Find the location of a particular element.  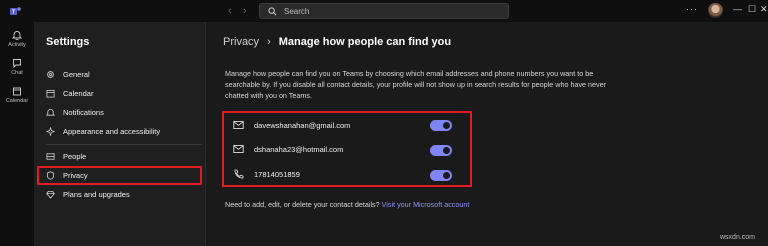

settings-item-label: Notifications is located at coordinates (83, 112).